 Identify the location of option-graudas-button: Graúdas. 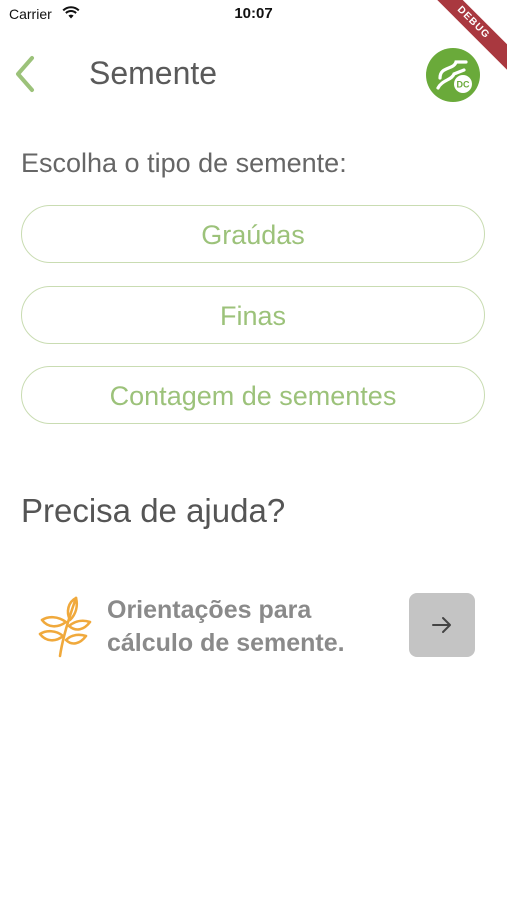
(253, 234).